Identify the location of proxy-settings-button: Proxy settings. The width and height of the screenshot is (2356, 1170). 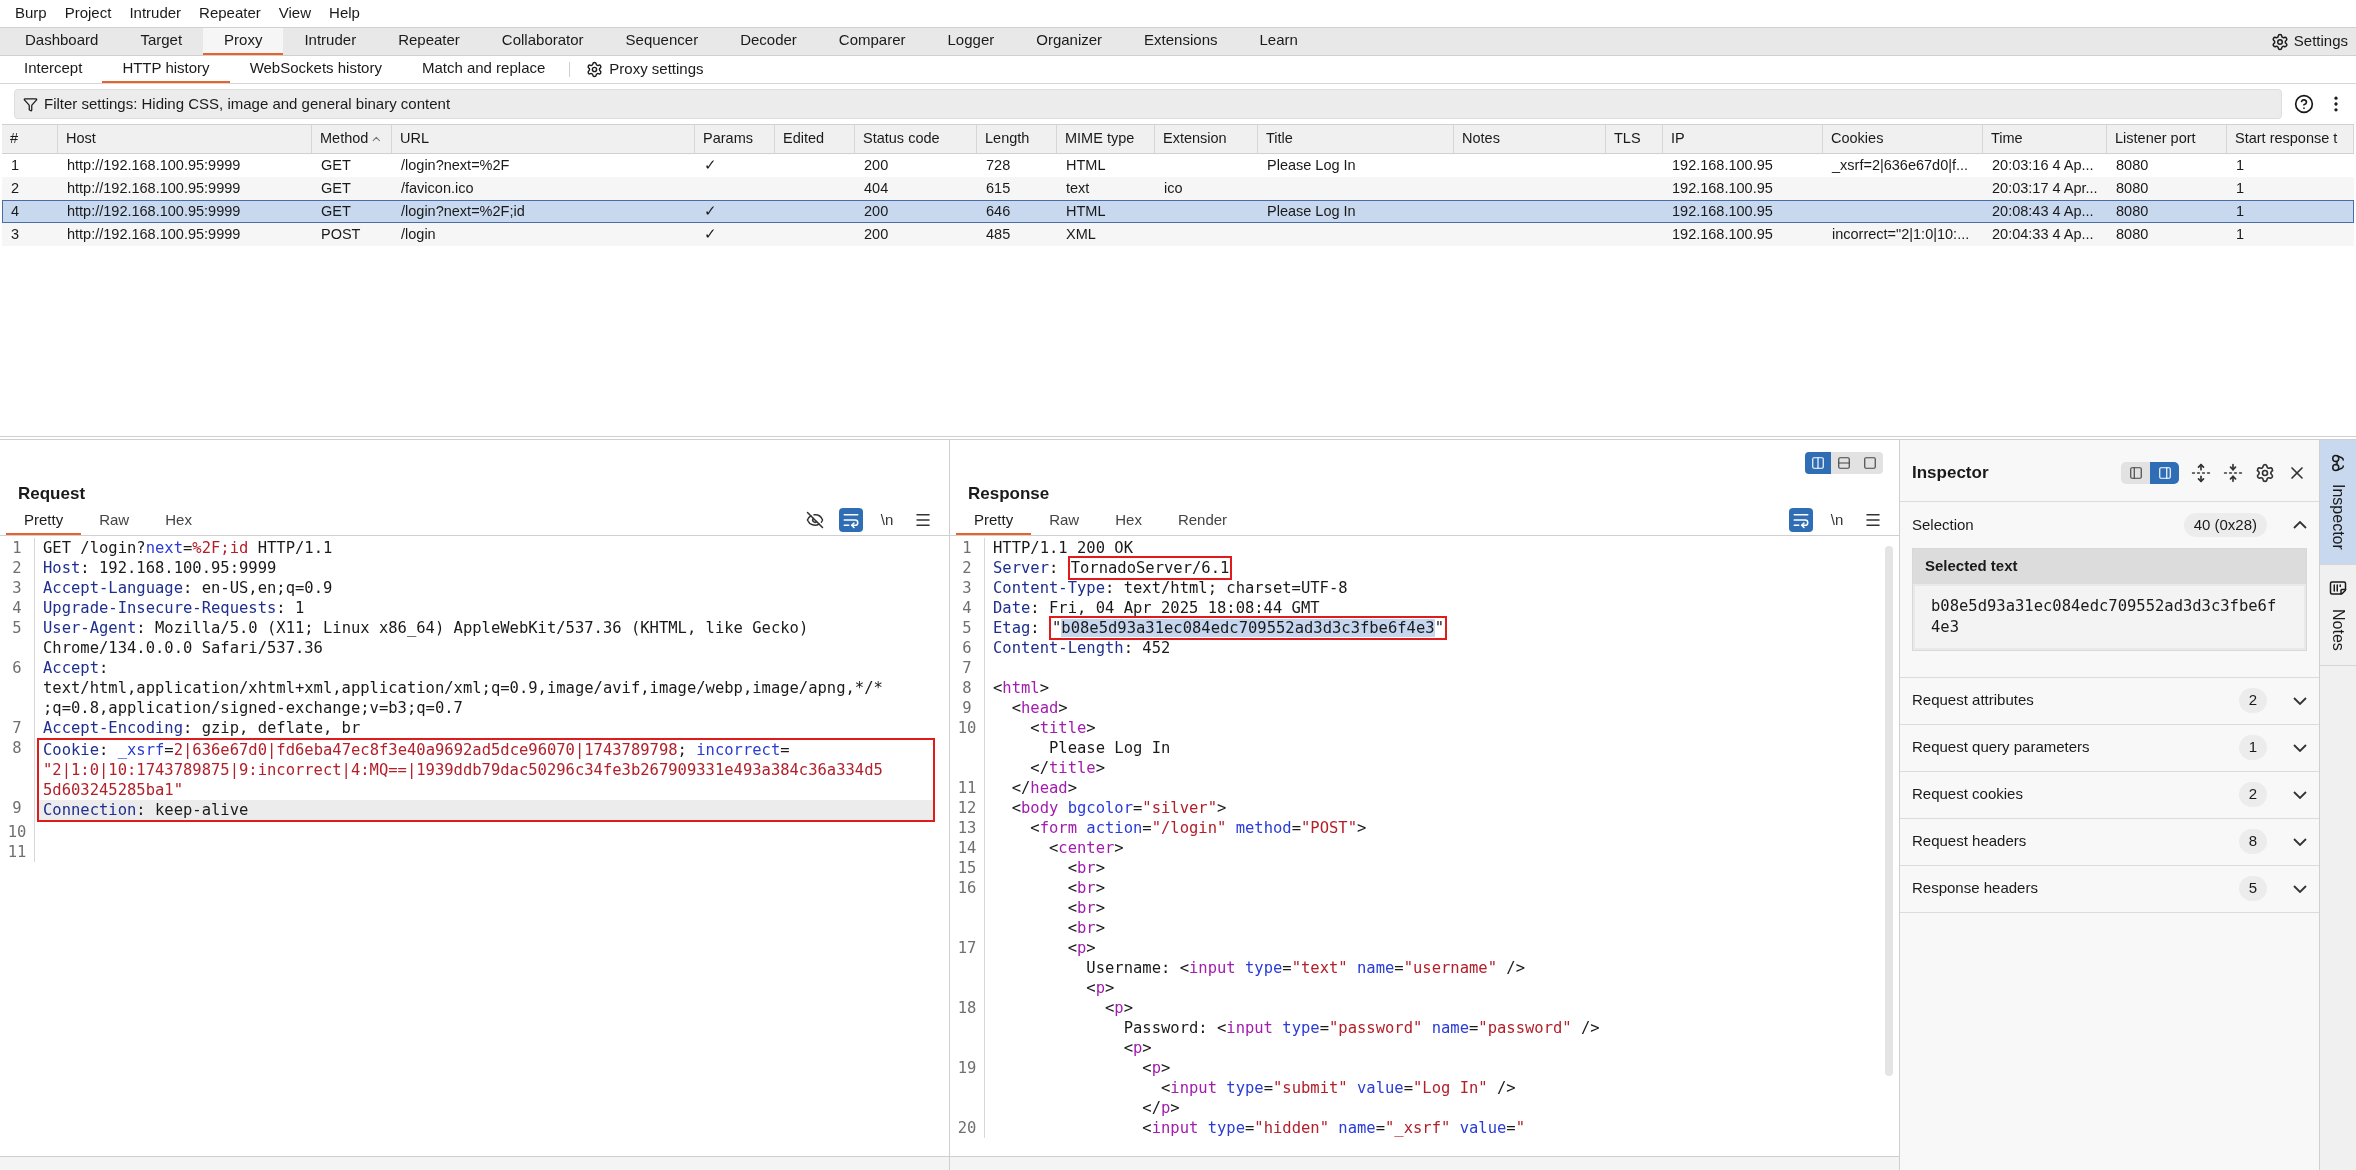
(645, 69).